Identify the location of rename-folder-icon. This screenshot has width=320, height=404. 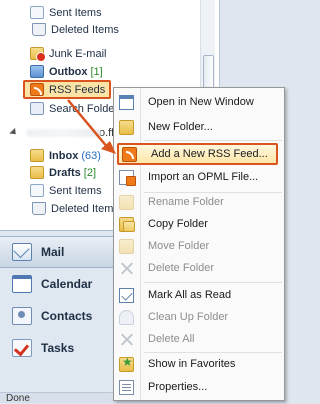
(126, 202).